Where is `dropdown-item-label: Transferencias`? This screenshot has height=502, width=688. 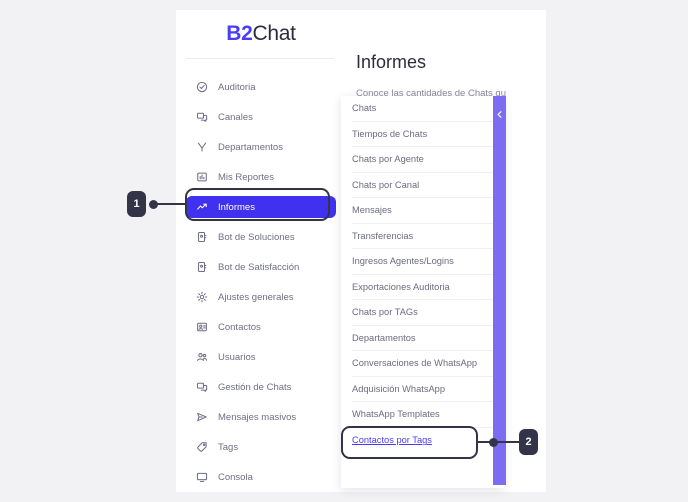
dropdown-item-label: Transferencias is located at coordinates (383, 235).